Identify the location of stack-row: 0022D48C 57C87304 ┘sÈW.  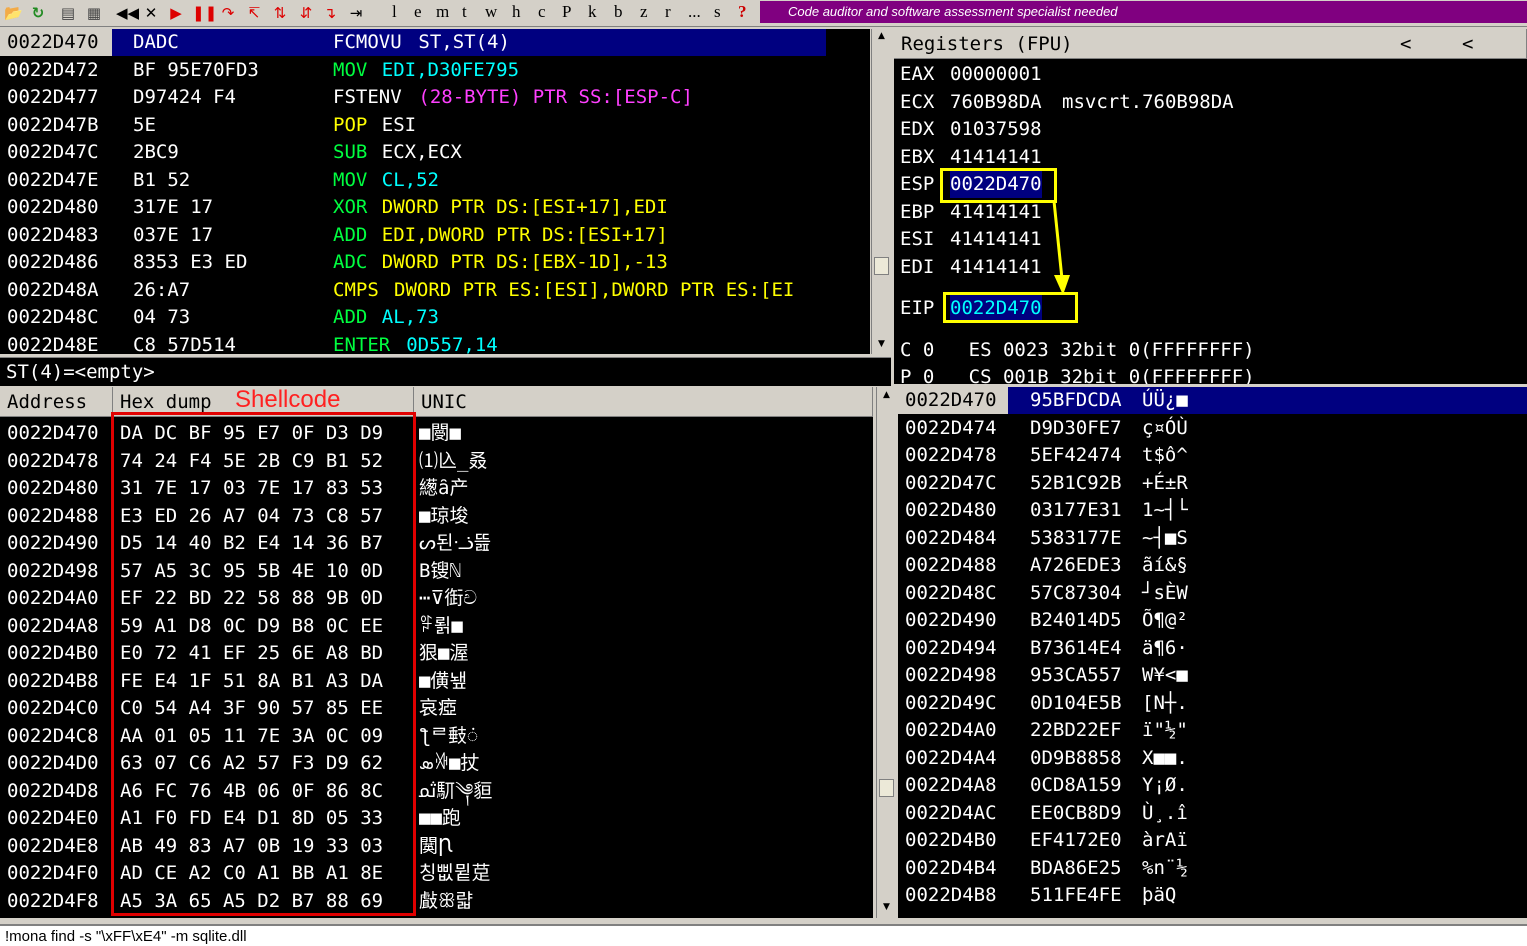
(1212, 593).